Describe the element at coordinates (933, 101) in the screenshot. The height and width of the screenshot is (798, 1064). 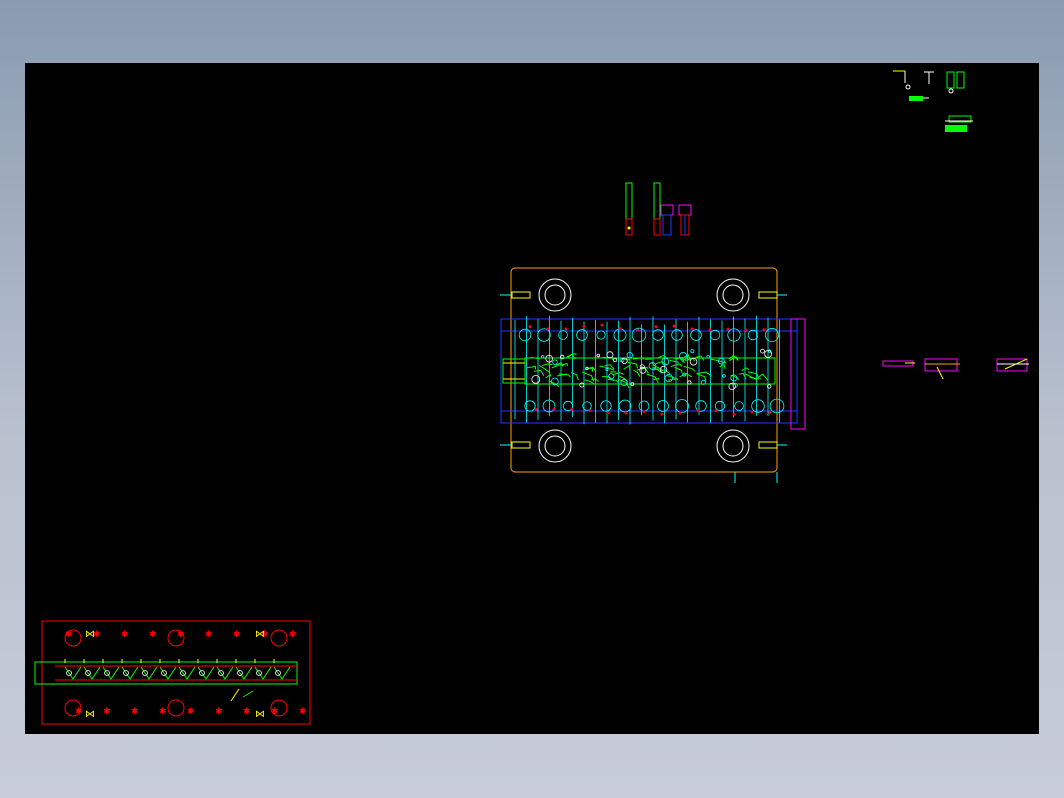
I see `part-detail-views` at that location.